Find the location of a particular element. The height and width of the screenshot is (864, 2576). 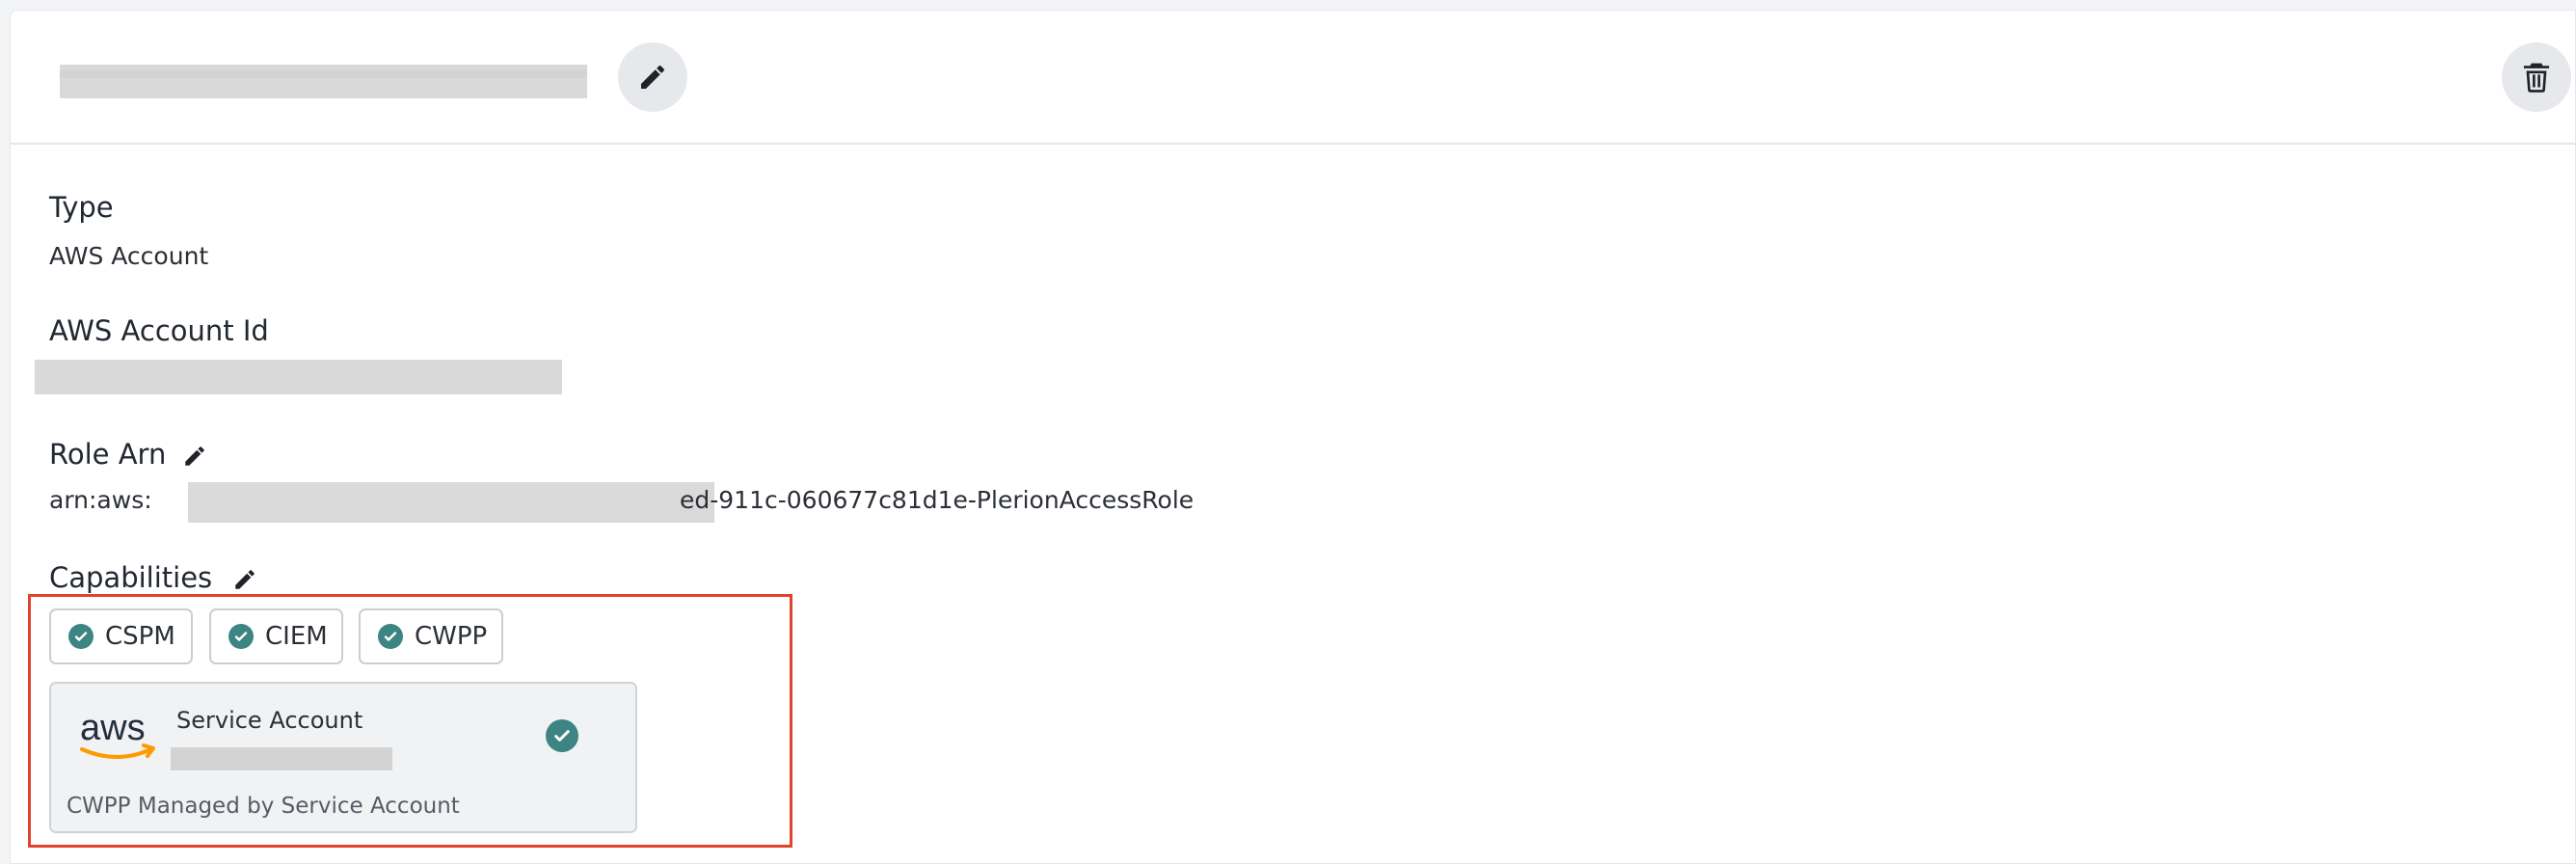

edit-role-arn-button is located at coordinates (195, 456).